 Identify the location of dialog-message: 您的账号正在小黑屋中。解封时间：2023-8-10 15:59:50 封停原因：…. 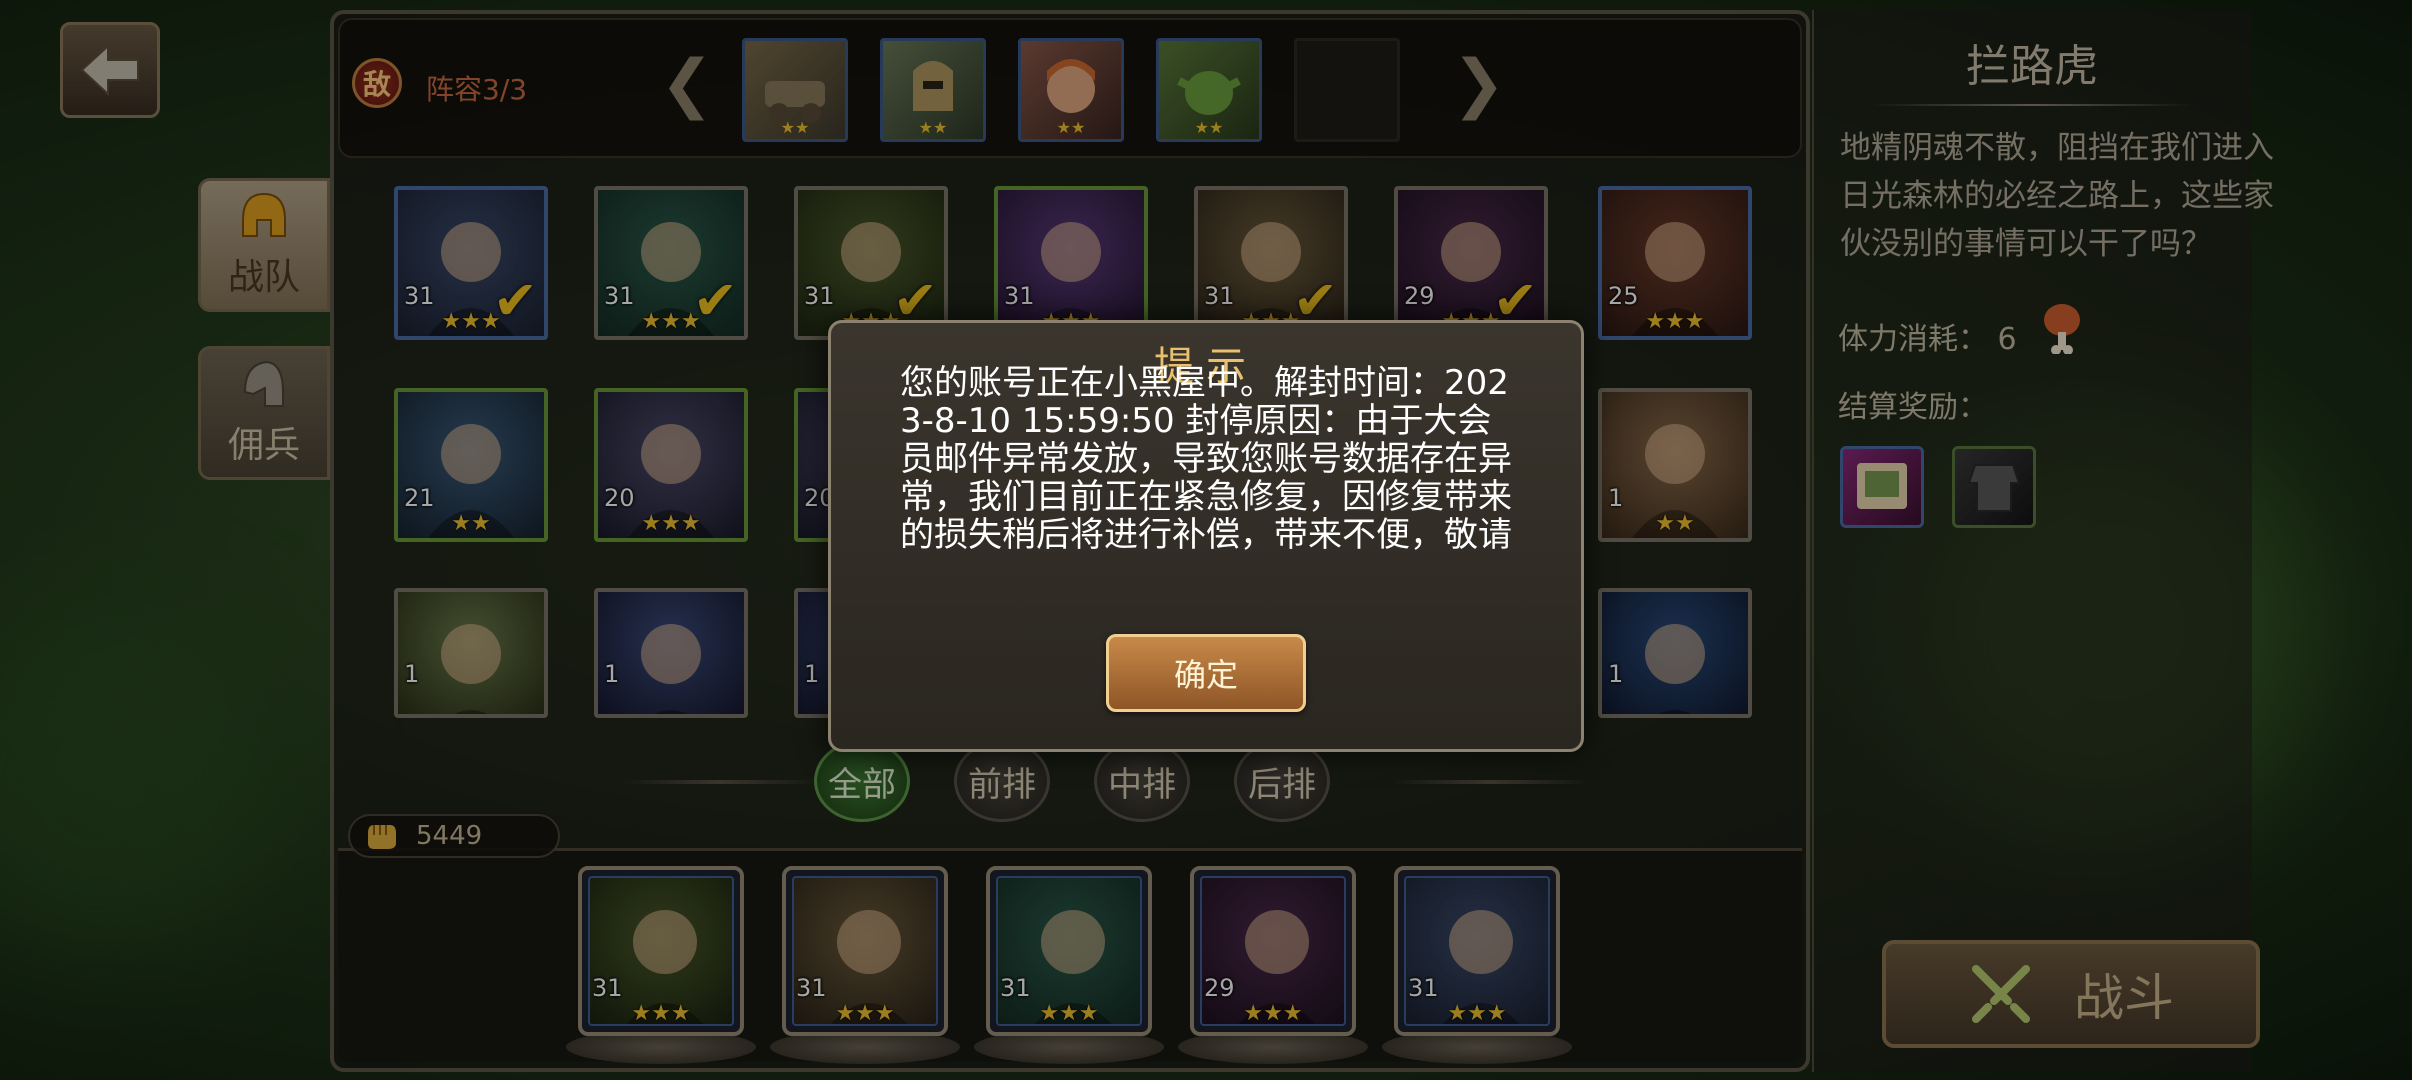
(1206, 459).